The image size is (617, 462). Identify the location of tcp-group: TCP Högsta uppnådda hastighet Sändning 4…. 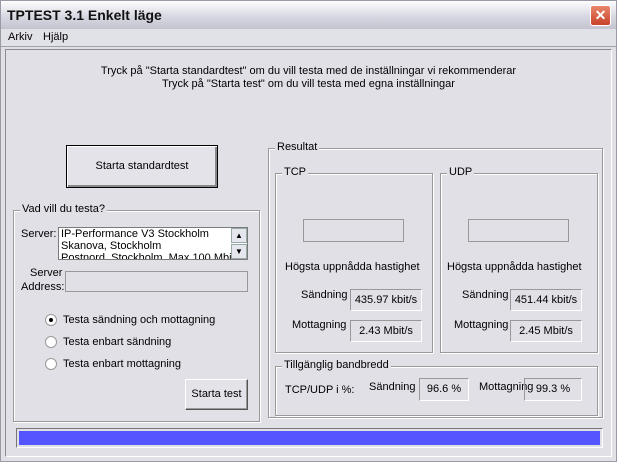
(354, 259).